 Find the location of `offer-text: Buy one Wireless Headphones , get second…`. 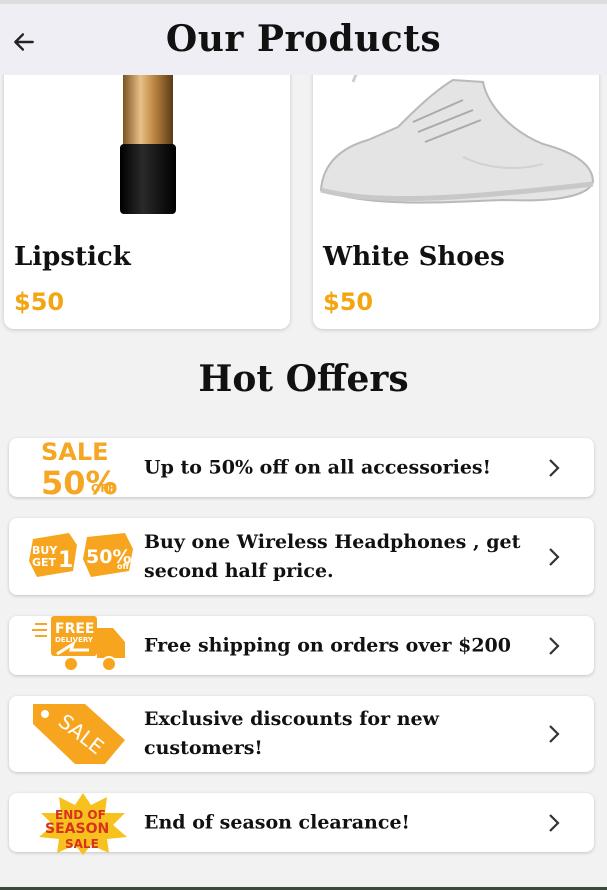

offer-text: Buy one Wireless Headphones , get second… is located at coordinates (332, 556).